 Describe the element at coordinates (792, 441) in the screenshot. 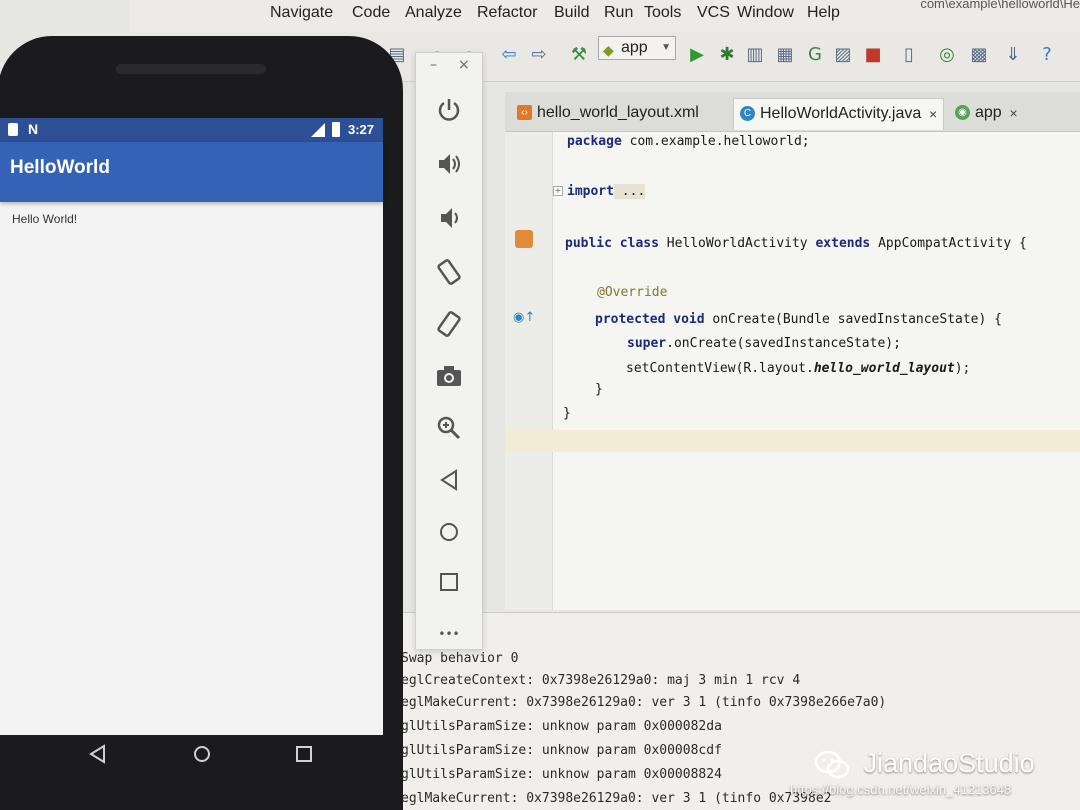

I see `caret-line-highlight` at that location.